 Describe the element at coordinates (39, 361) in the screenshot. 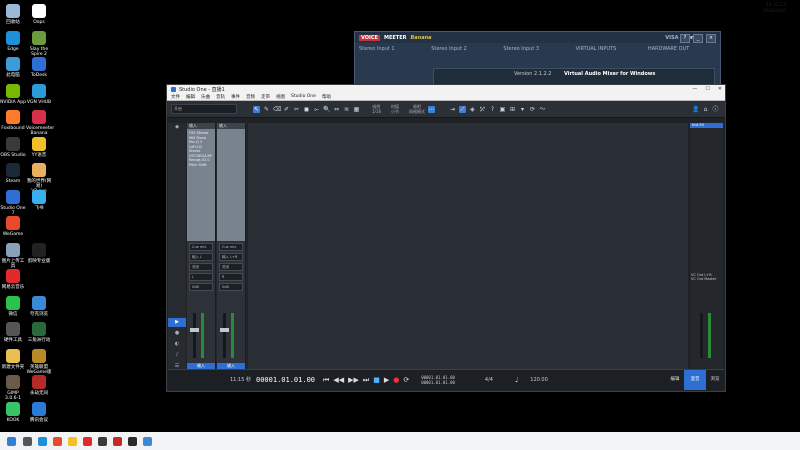

I see `desktop-icon: 英雄联盟 WeGame版` at that location.